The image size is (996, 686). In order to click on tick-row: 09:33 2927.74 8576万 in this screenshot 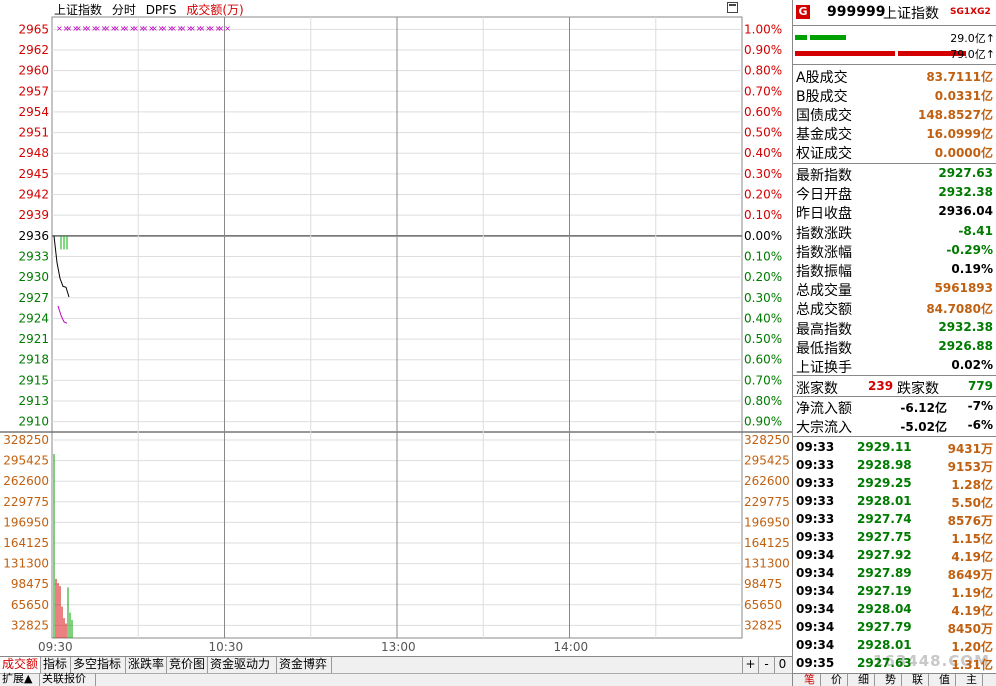, I will do `click(894, 519)`.